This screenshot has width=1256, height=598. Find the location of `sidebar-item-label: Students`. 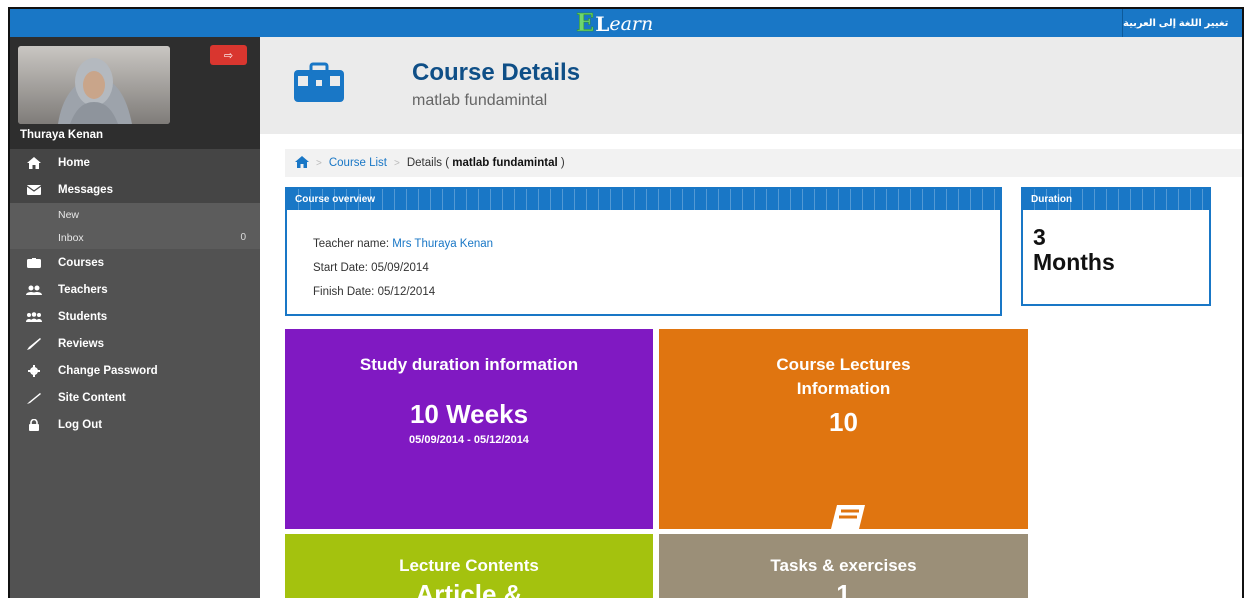

sidebar-item-label: Students is located at coordinates (83, 316).